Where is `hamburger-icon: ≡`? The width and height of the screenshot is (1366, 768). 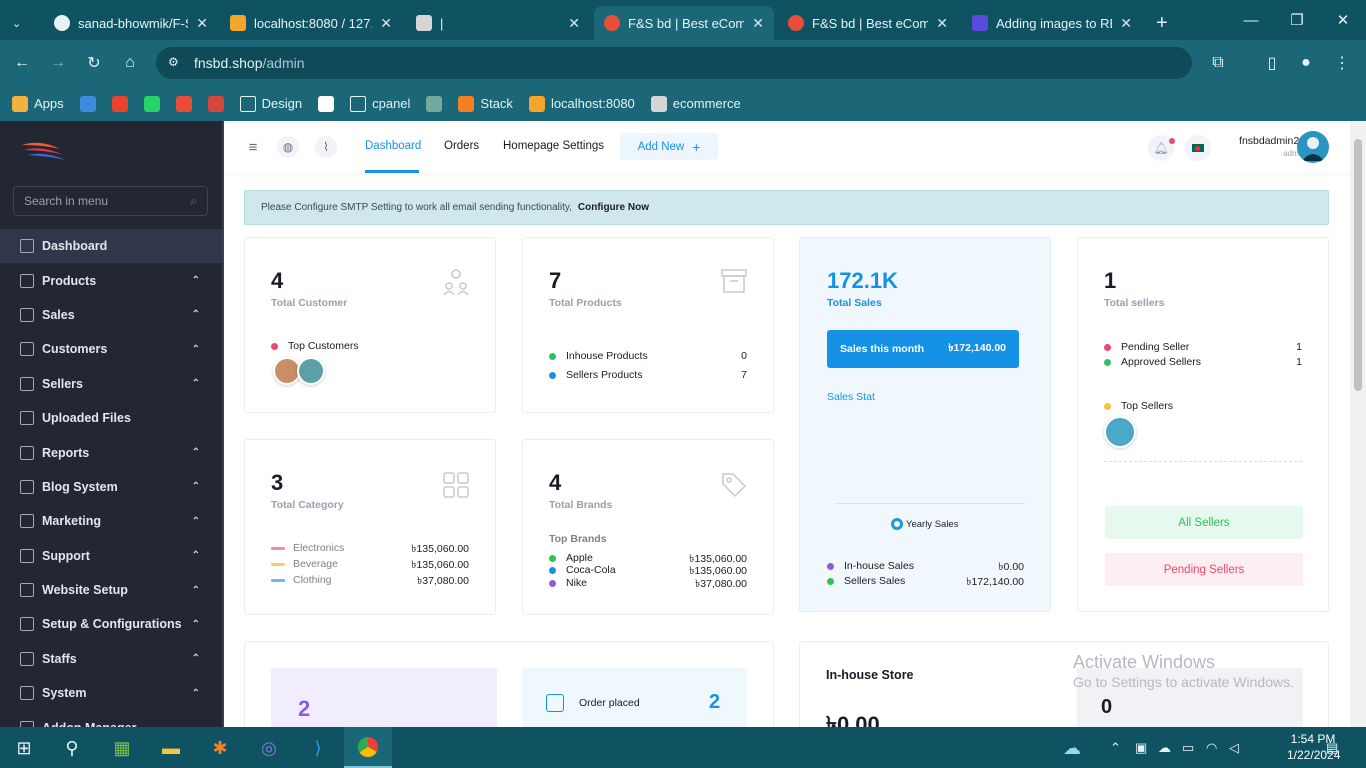
hamburger-icon: ≡ is located at coordinates (253, 147).